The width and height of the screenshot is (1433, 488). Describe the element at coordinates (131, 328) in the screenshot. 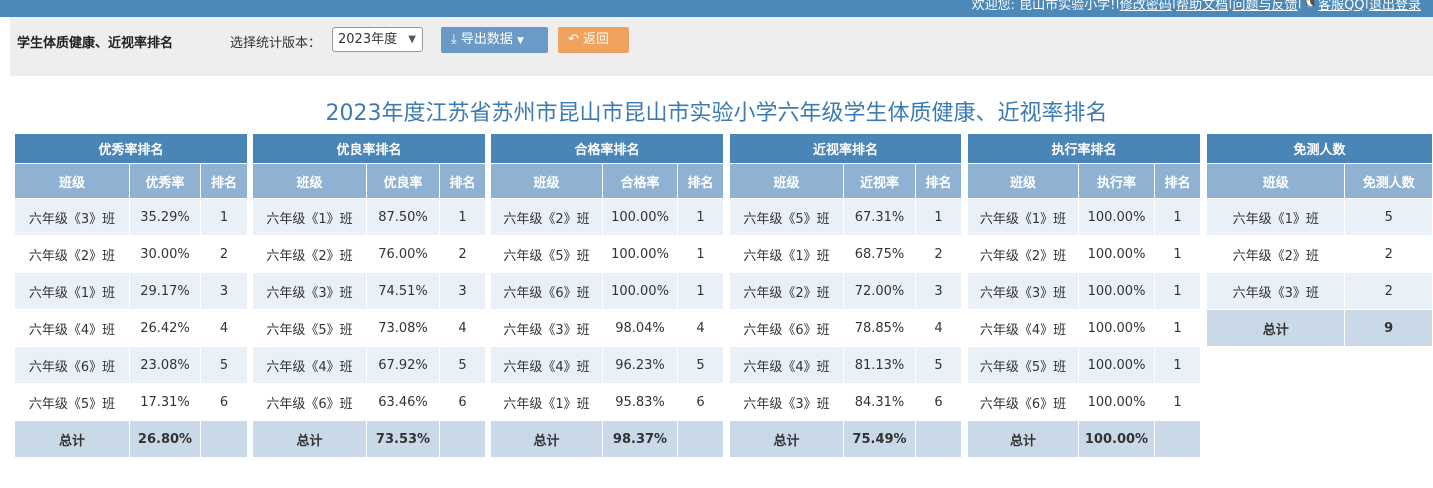

I see `table-row: 六年级《4》班 26.42% 4` at that location.